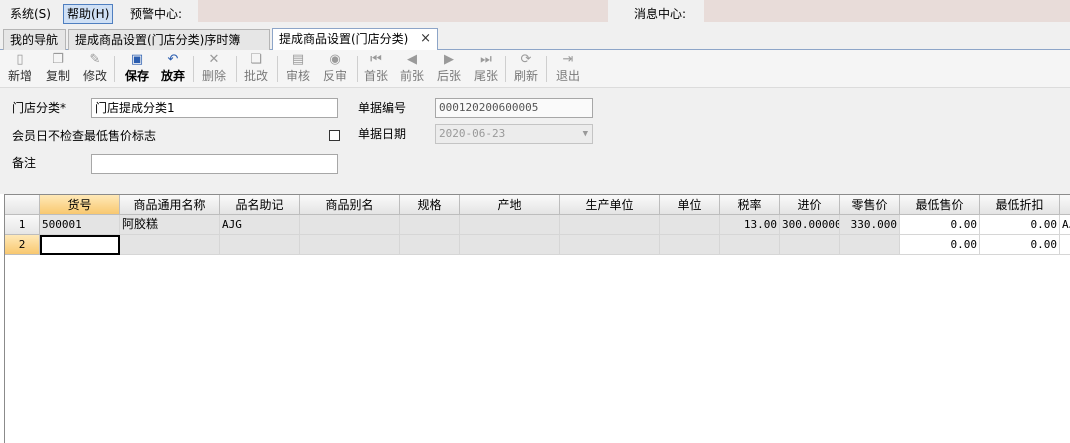  I want to click on first-button: ⏮ 首张, so click(376, 69).